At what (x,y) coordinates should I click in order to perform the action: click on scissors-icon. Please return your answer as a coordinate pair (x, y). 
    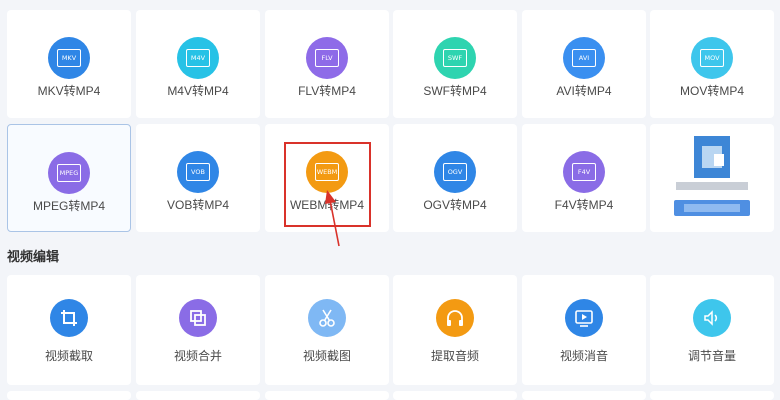
    Looking at the image, I should click on (327, 318).